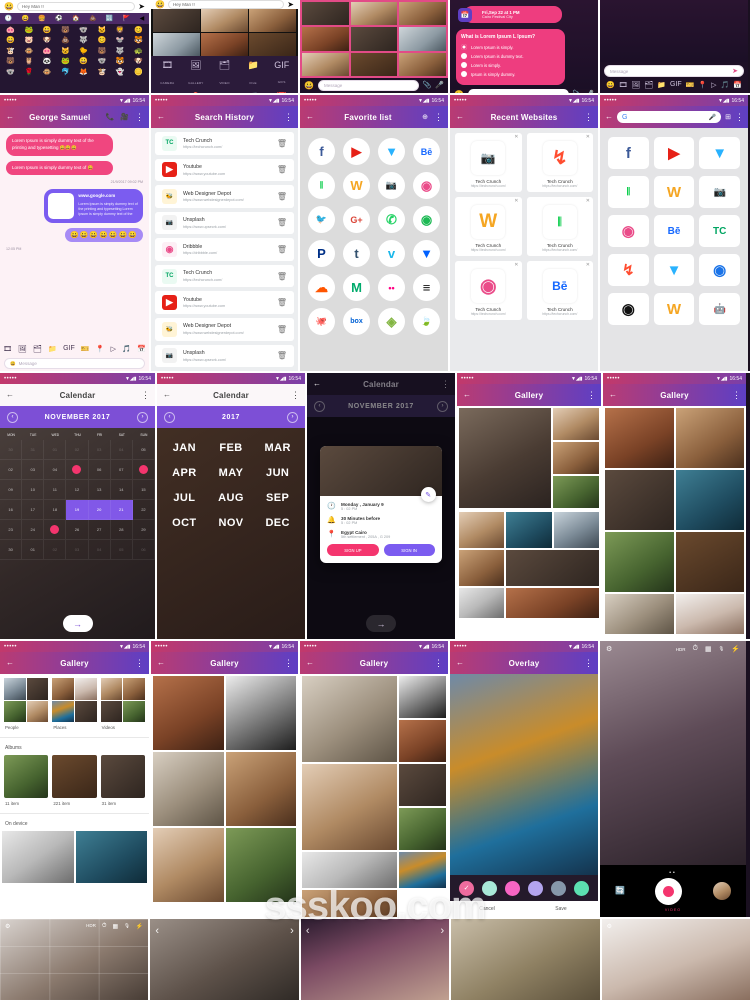  Describe the element at coordinates (231, 498) in the screenshot. I see `month-aug: AUG` at that location.